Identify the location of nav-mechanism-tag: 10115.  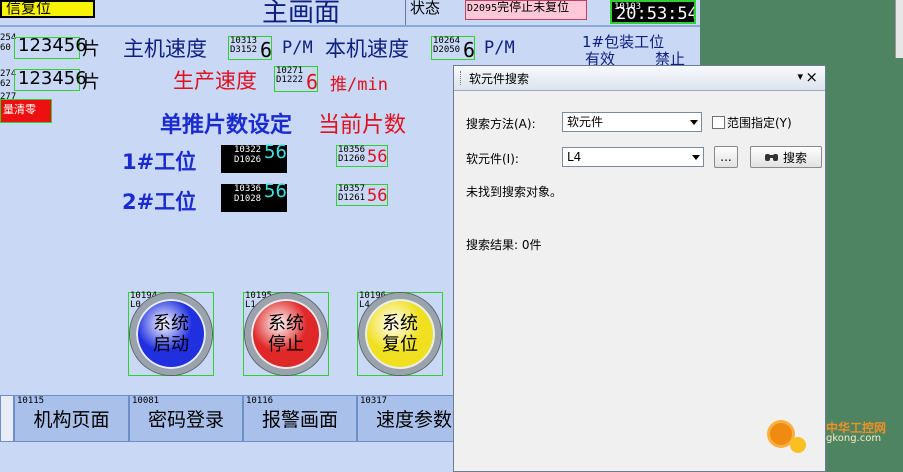
(31, 401).